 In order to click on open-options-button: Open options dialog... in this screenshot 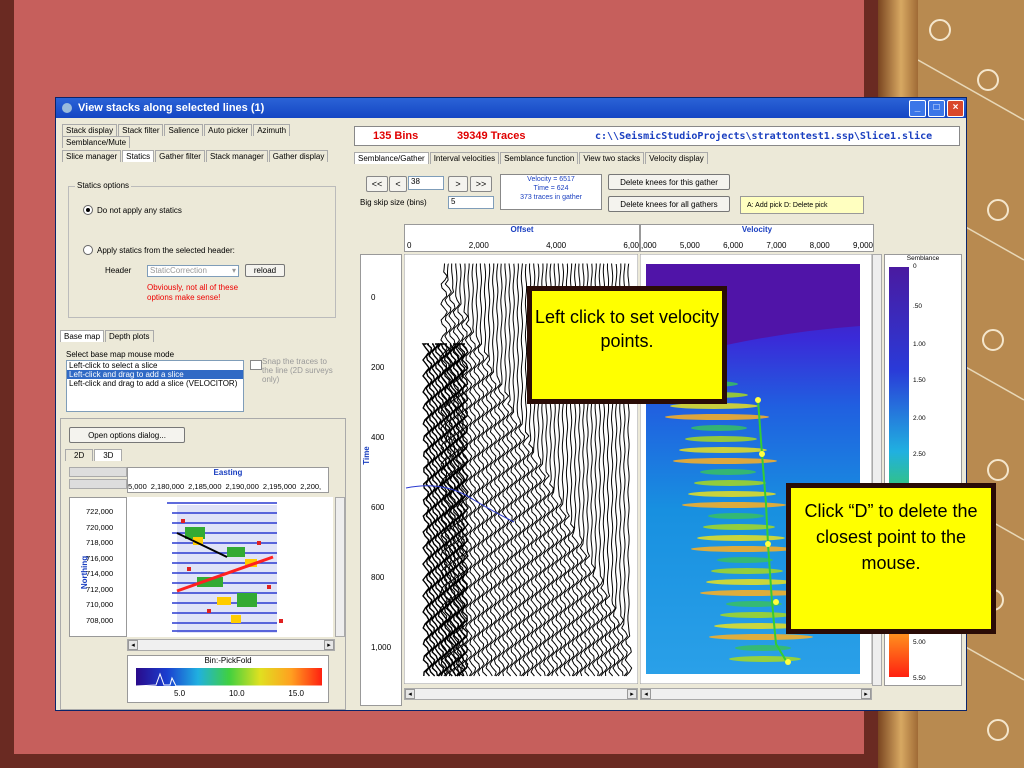, I will do `click(127, 435)`.